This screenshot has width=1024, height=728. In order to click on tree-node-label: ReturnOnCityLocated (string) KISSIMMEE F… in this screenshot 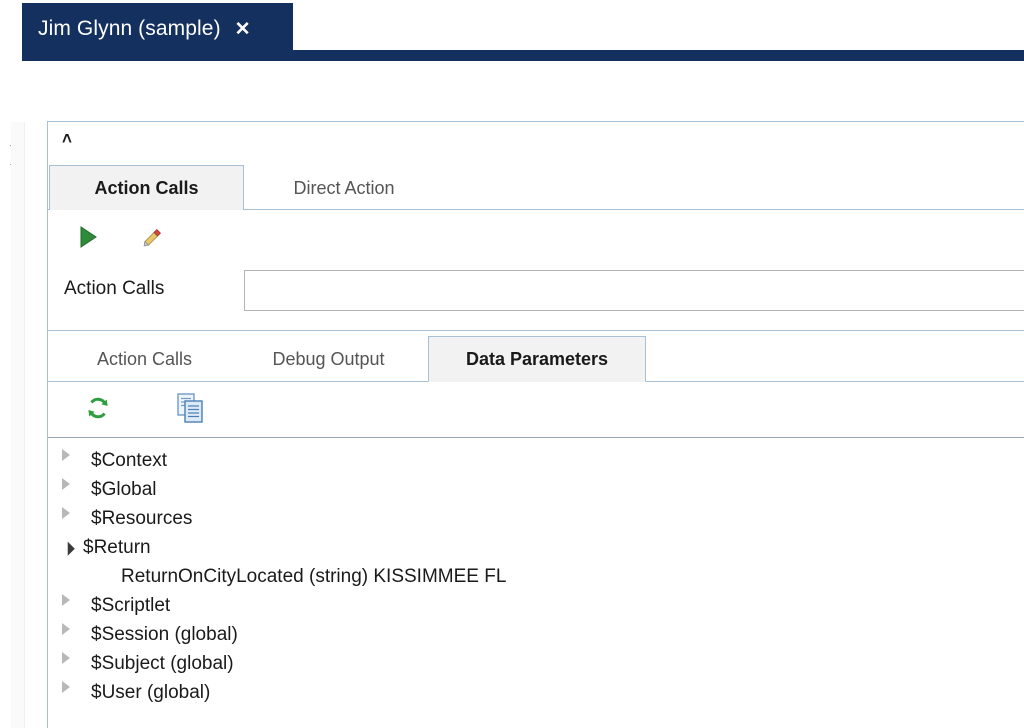, I will do `click(314, 576)`.